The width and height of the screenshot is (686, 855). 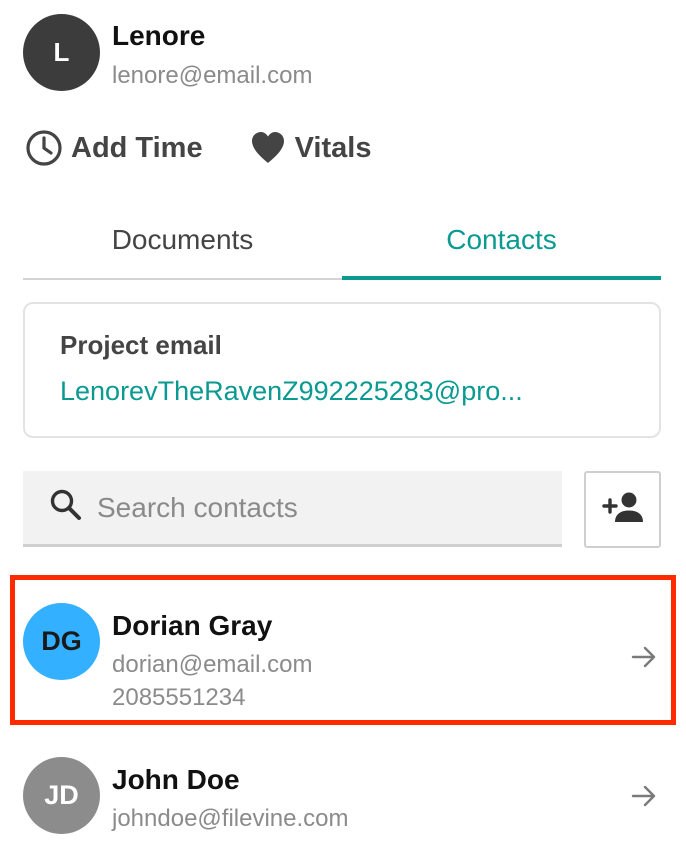 I want to click on clock-icon, so click(x=44, y=148).